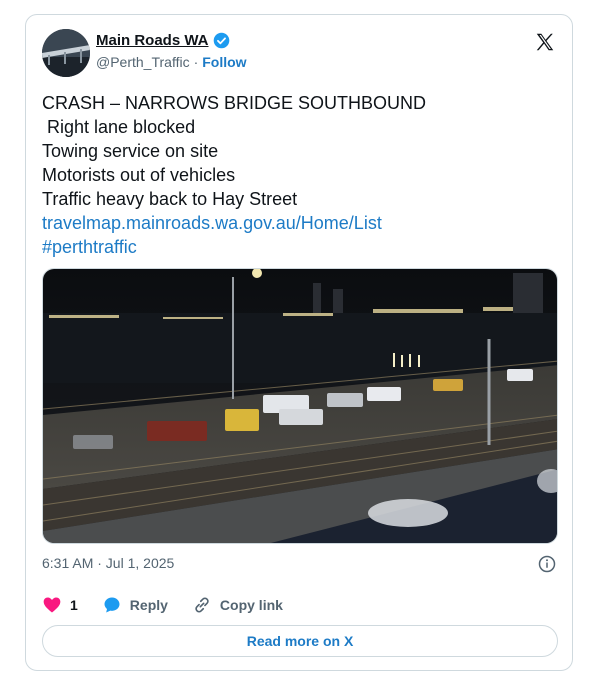 The image size is (595, 676). Describe the element at coordinates (112, 605) in the screenshot. I see `reply-bubble-icon` at that location.